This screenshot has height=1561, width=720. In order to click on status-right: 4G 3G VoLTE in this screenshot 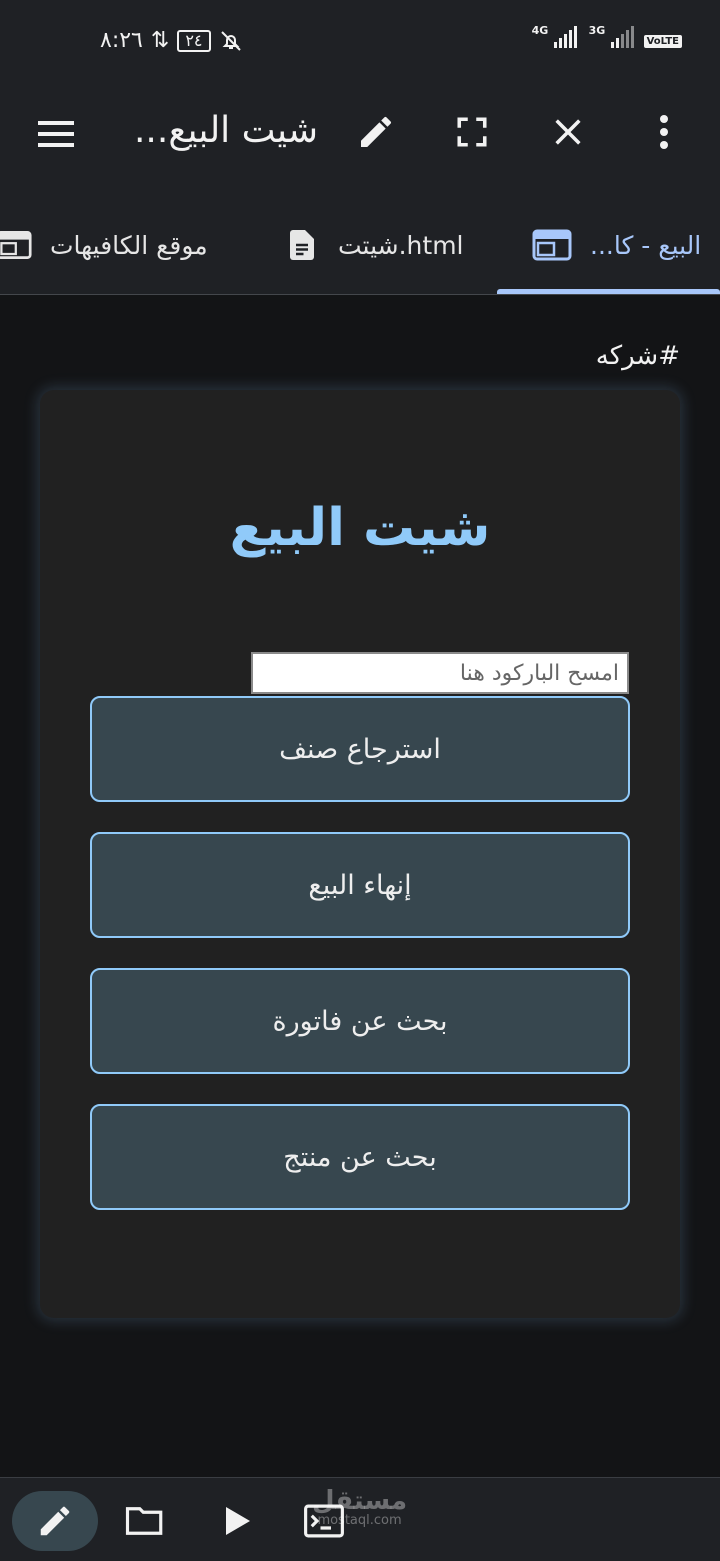, I will do `click(607, 36)`.